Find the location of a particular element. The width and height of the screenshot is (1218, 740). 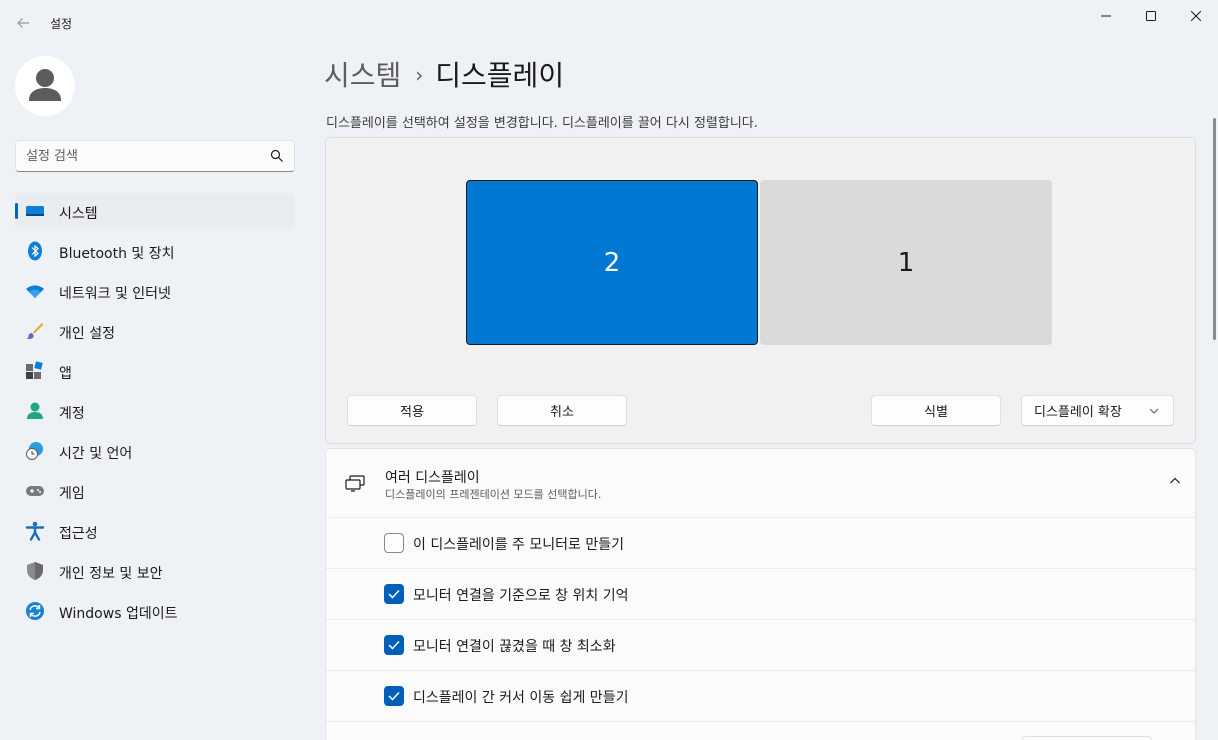

remember-window-positions-checkbox is located at coordinates (394, 594).